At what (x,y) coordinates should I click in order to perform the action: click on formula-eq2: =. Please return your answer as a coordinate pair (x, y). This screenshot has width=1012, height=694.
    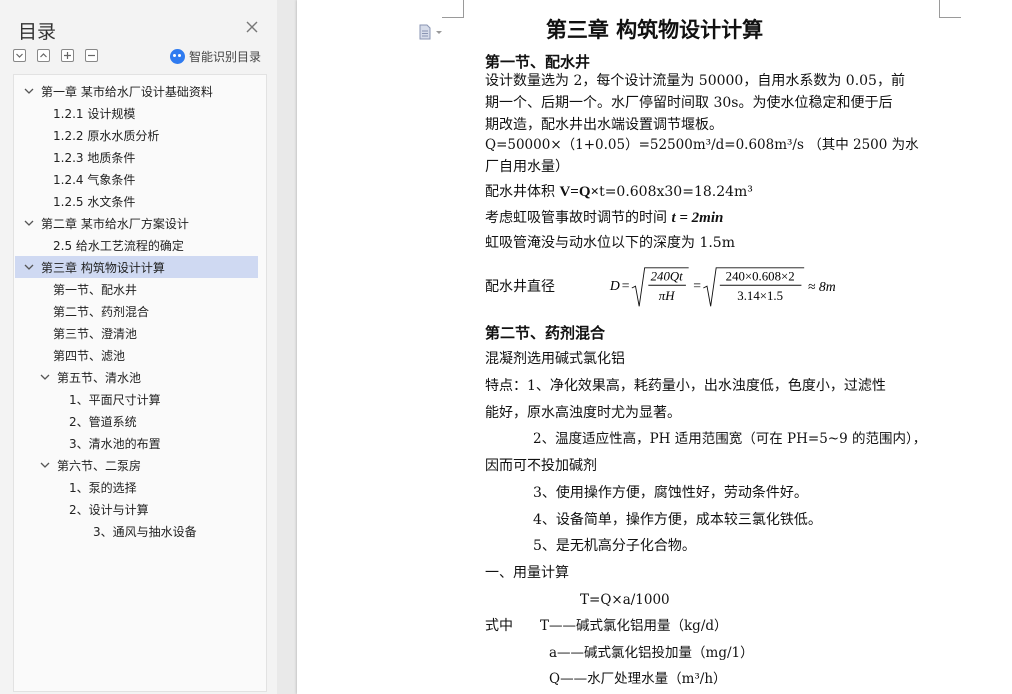
    Looking at the image, I should click on (697, 285).